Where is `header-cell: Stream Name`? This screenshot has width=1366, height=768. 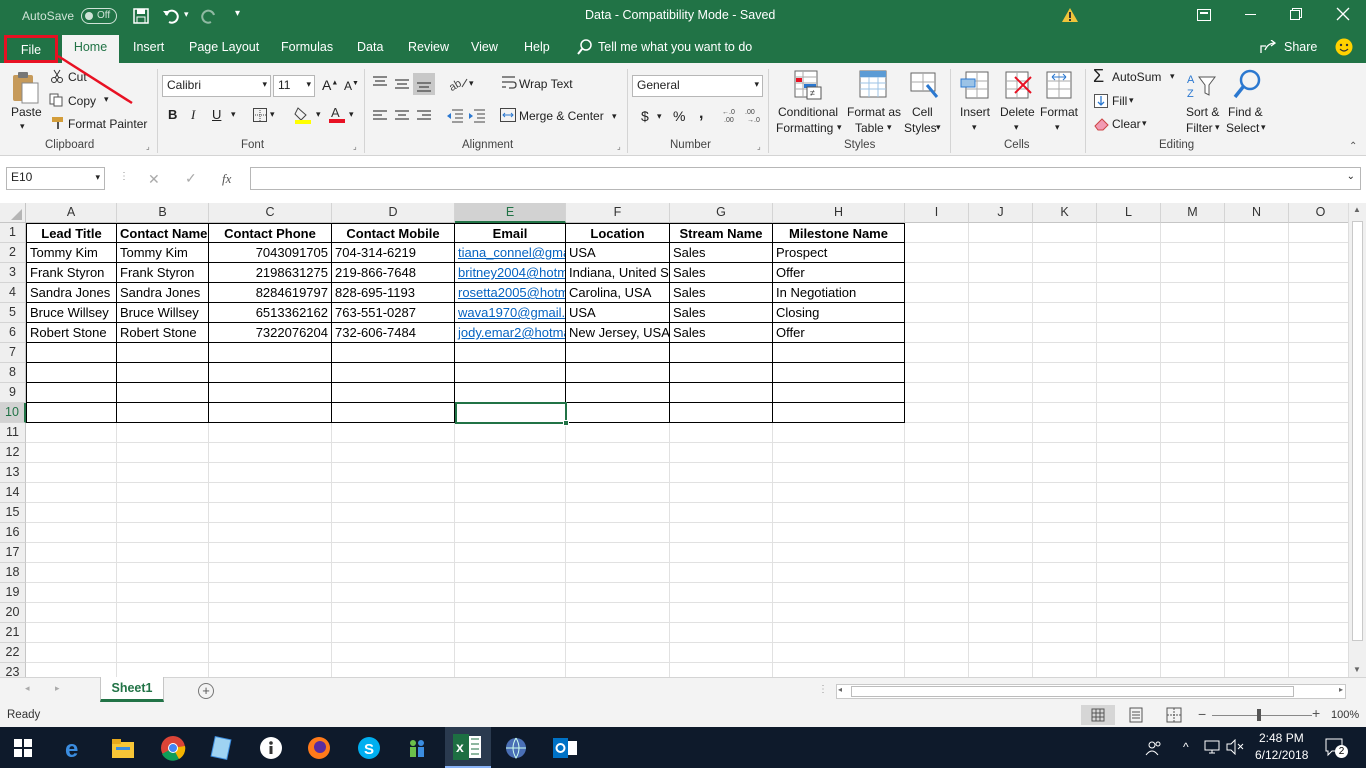 header-cell: Stream Name is located at coordinates (721, 233).